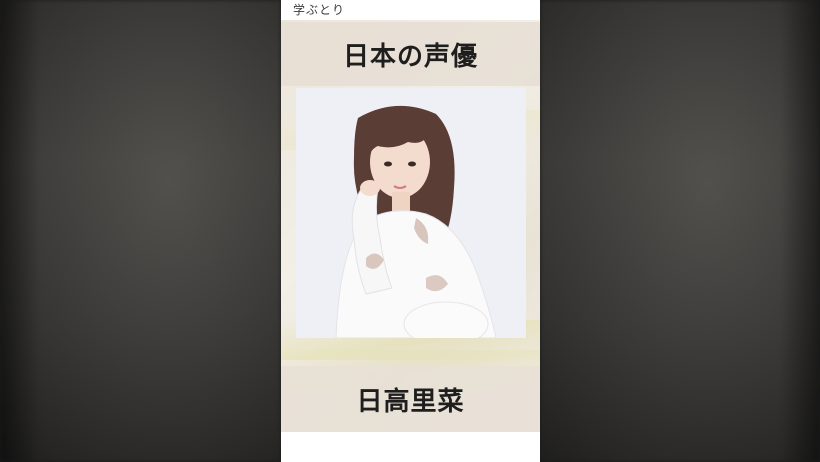 The image size is (820, 462). I want to click on video-title: 日本の声優, so click(410, 56).